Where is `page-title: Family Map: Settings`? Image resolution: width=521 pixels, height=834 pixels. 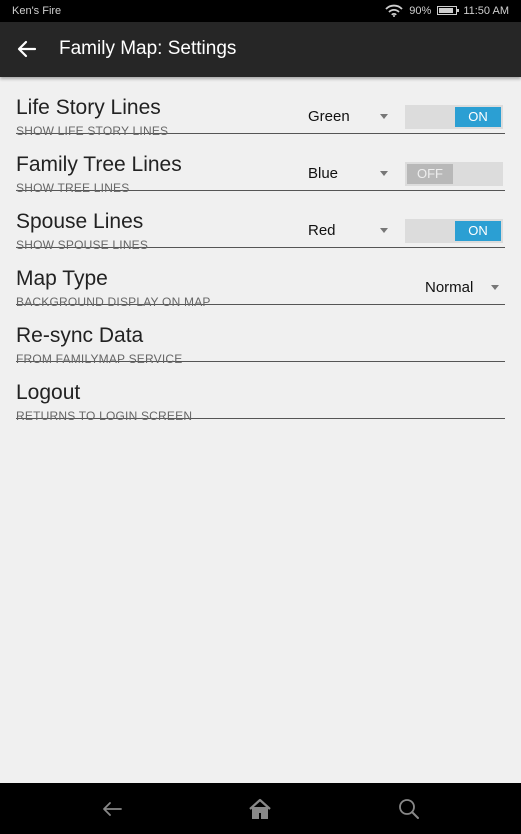
page-title: Family Map: Settings is located at coordinates (148, 48).